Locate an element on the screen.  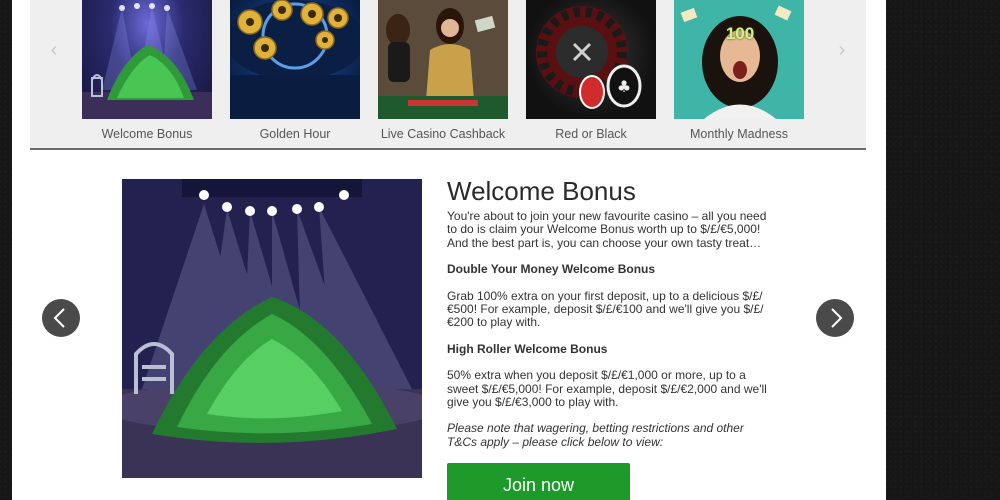
strip-next-arrow: › is located at coordinates (842, 50).